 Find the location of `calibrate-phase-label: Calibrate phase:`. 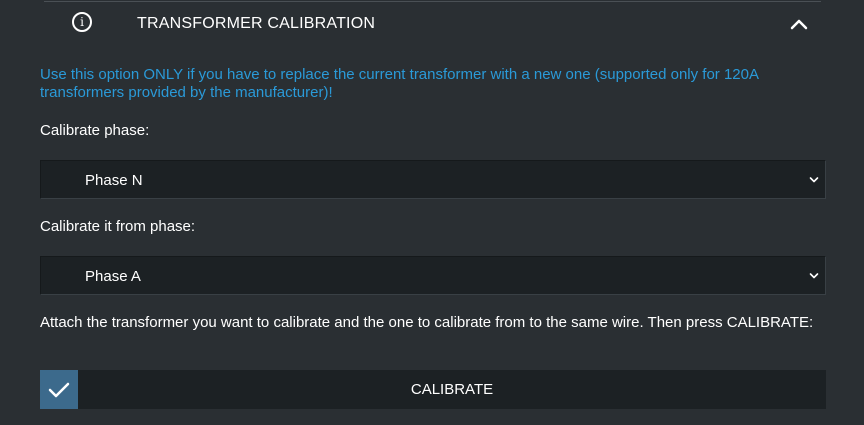

calibrate-phase-label: Calibrate phase: is located at coordinates (95, 130).